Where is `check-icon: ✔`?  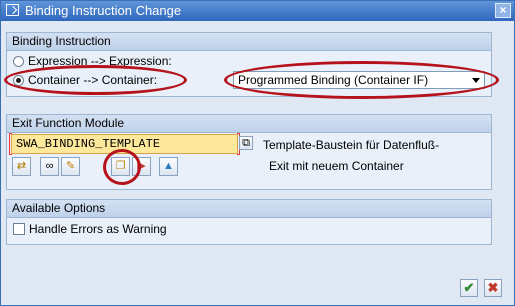 check-icon: ✔ is located at coordinates (469, 287).